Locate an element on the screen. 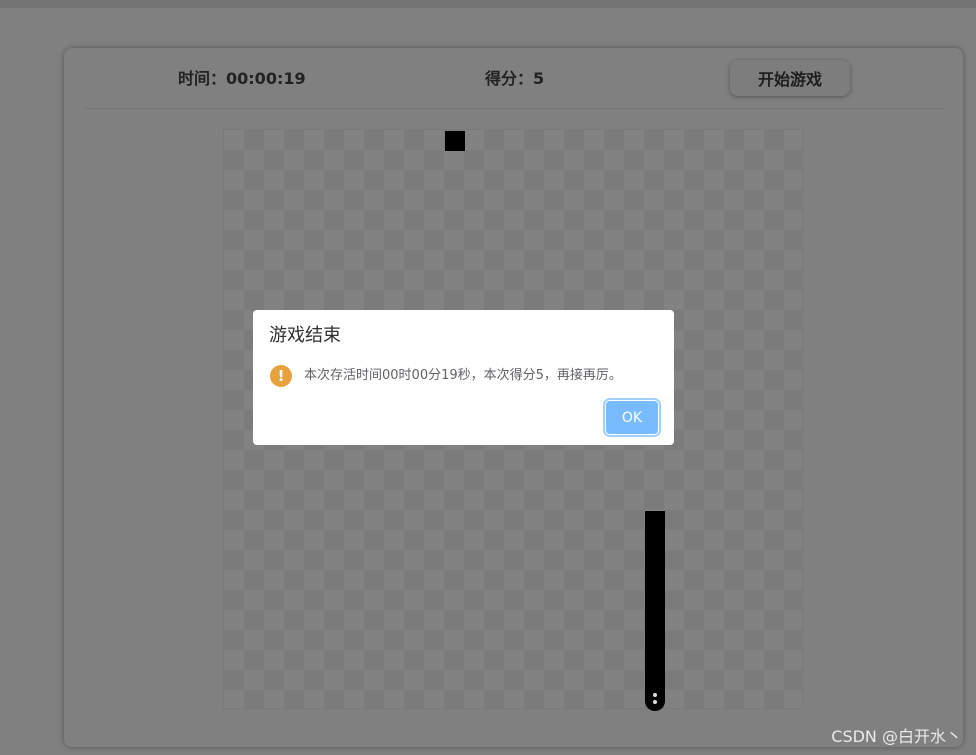 The width and height of the screenshot is (976, 755). snake-body is located at coordinates (655, 596).